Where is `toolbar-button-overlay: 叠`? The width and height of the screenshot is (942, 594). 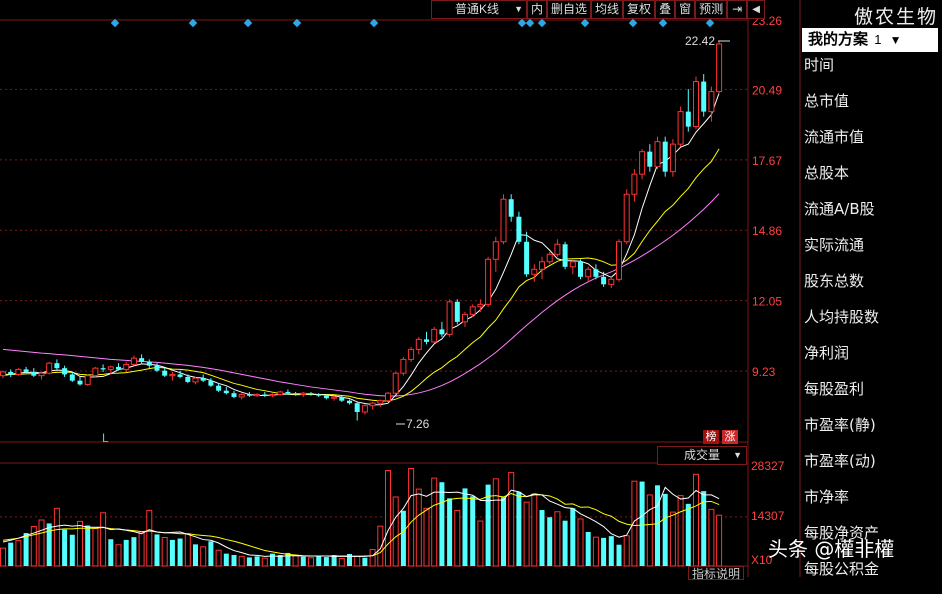 toolbar-button-overlay: 叠 is located at coordinates (665, 9).